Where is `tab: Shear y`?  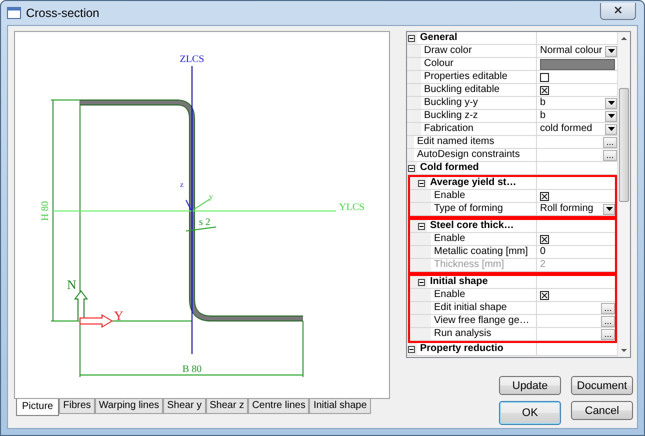 tab: Shear y is located at coordinates (184, 406).